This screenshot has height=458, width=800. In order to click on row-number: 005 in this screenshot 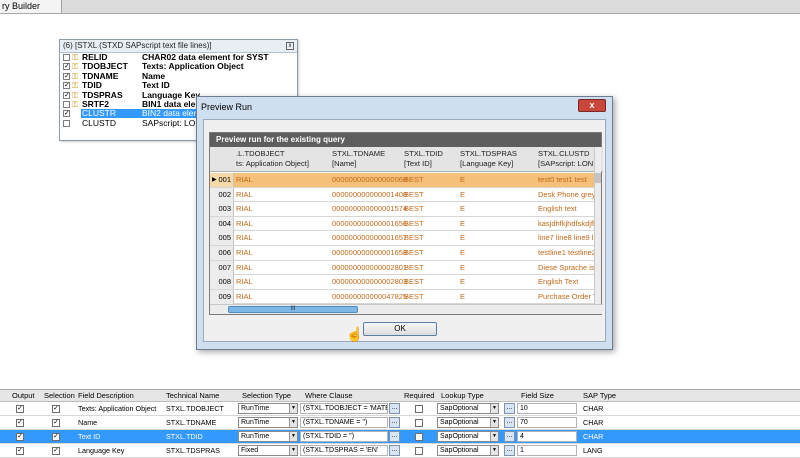, I will do `click(222, 238)`.